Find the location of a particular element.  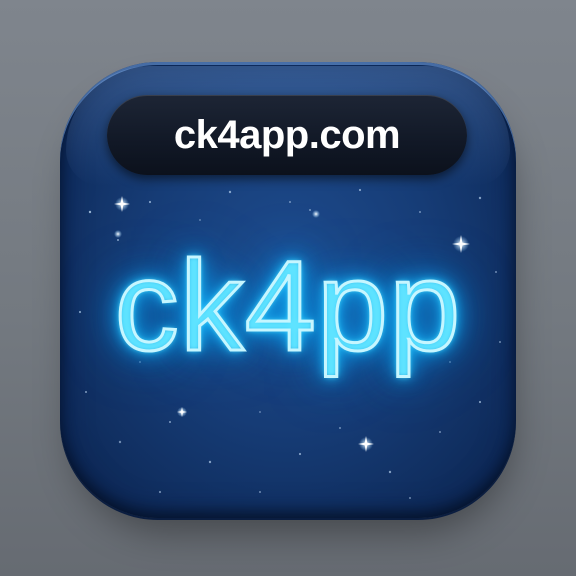

domain-badge: ck4app.com is located at coordinates (287, 135).